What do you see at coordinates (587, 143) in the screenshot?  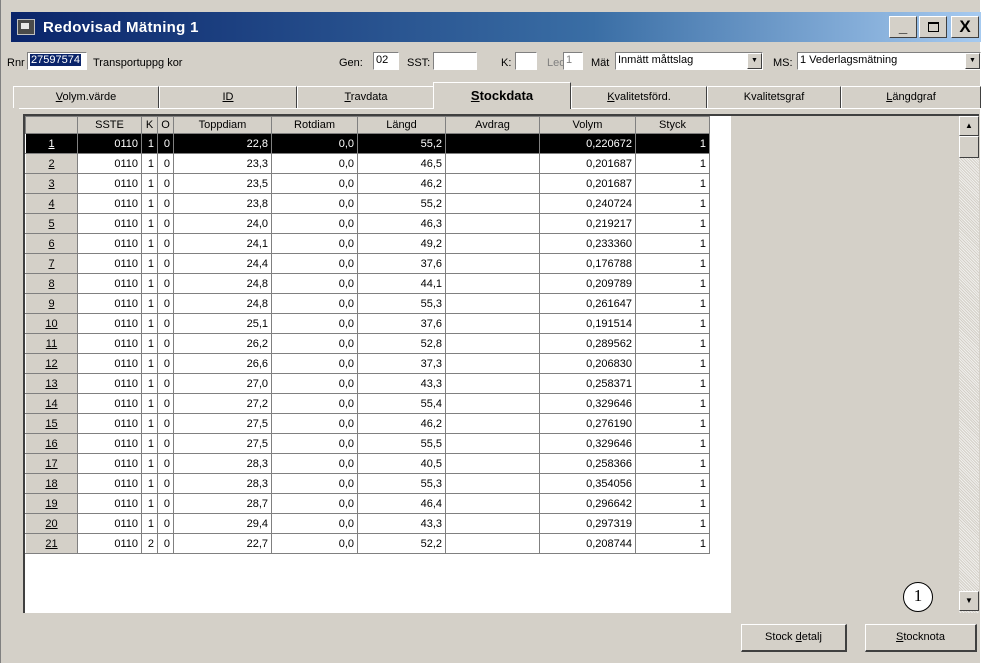 I see `table-cell: 0,220672` at bounding box center [587, 143].